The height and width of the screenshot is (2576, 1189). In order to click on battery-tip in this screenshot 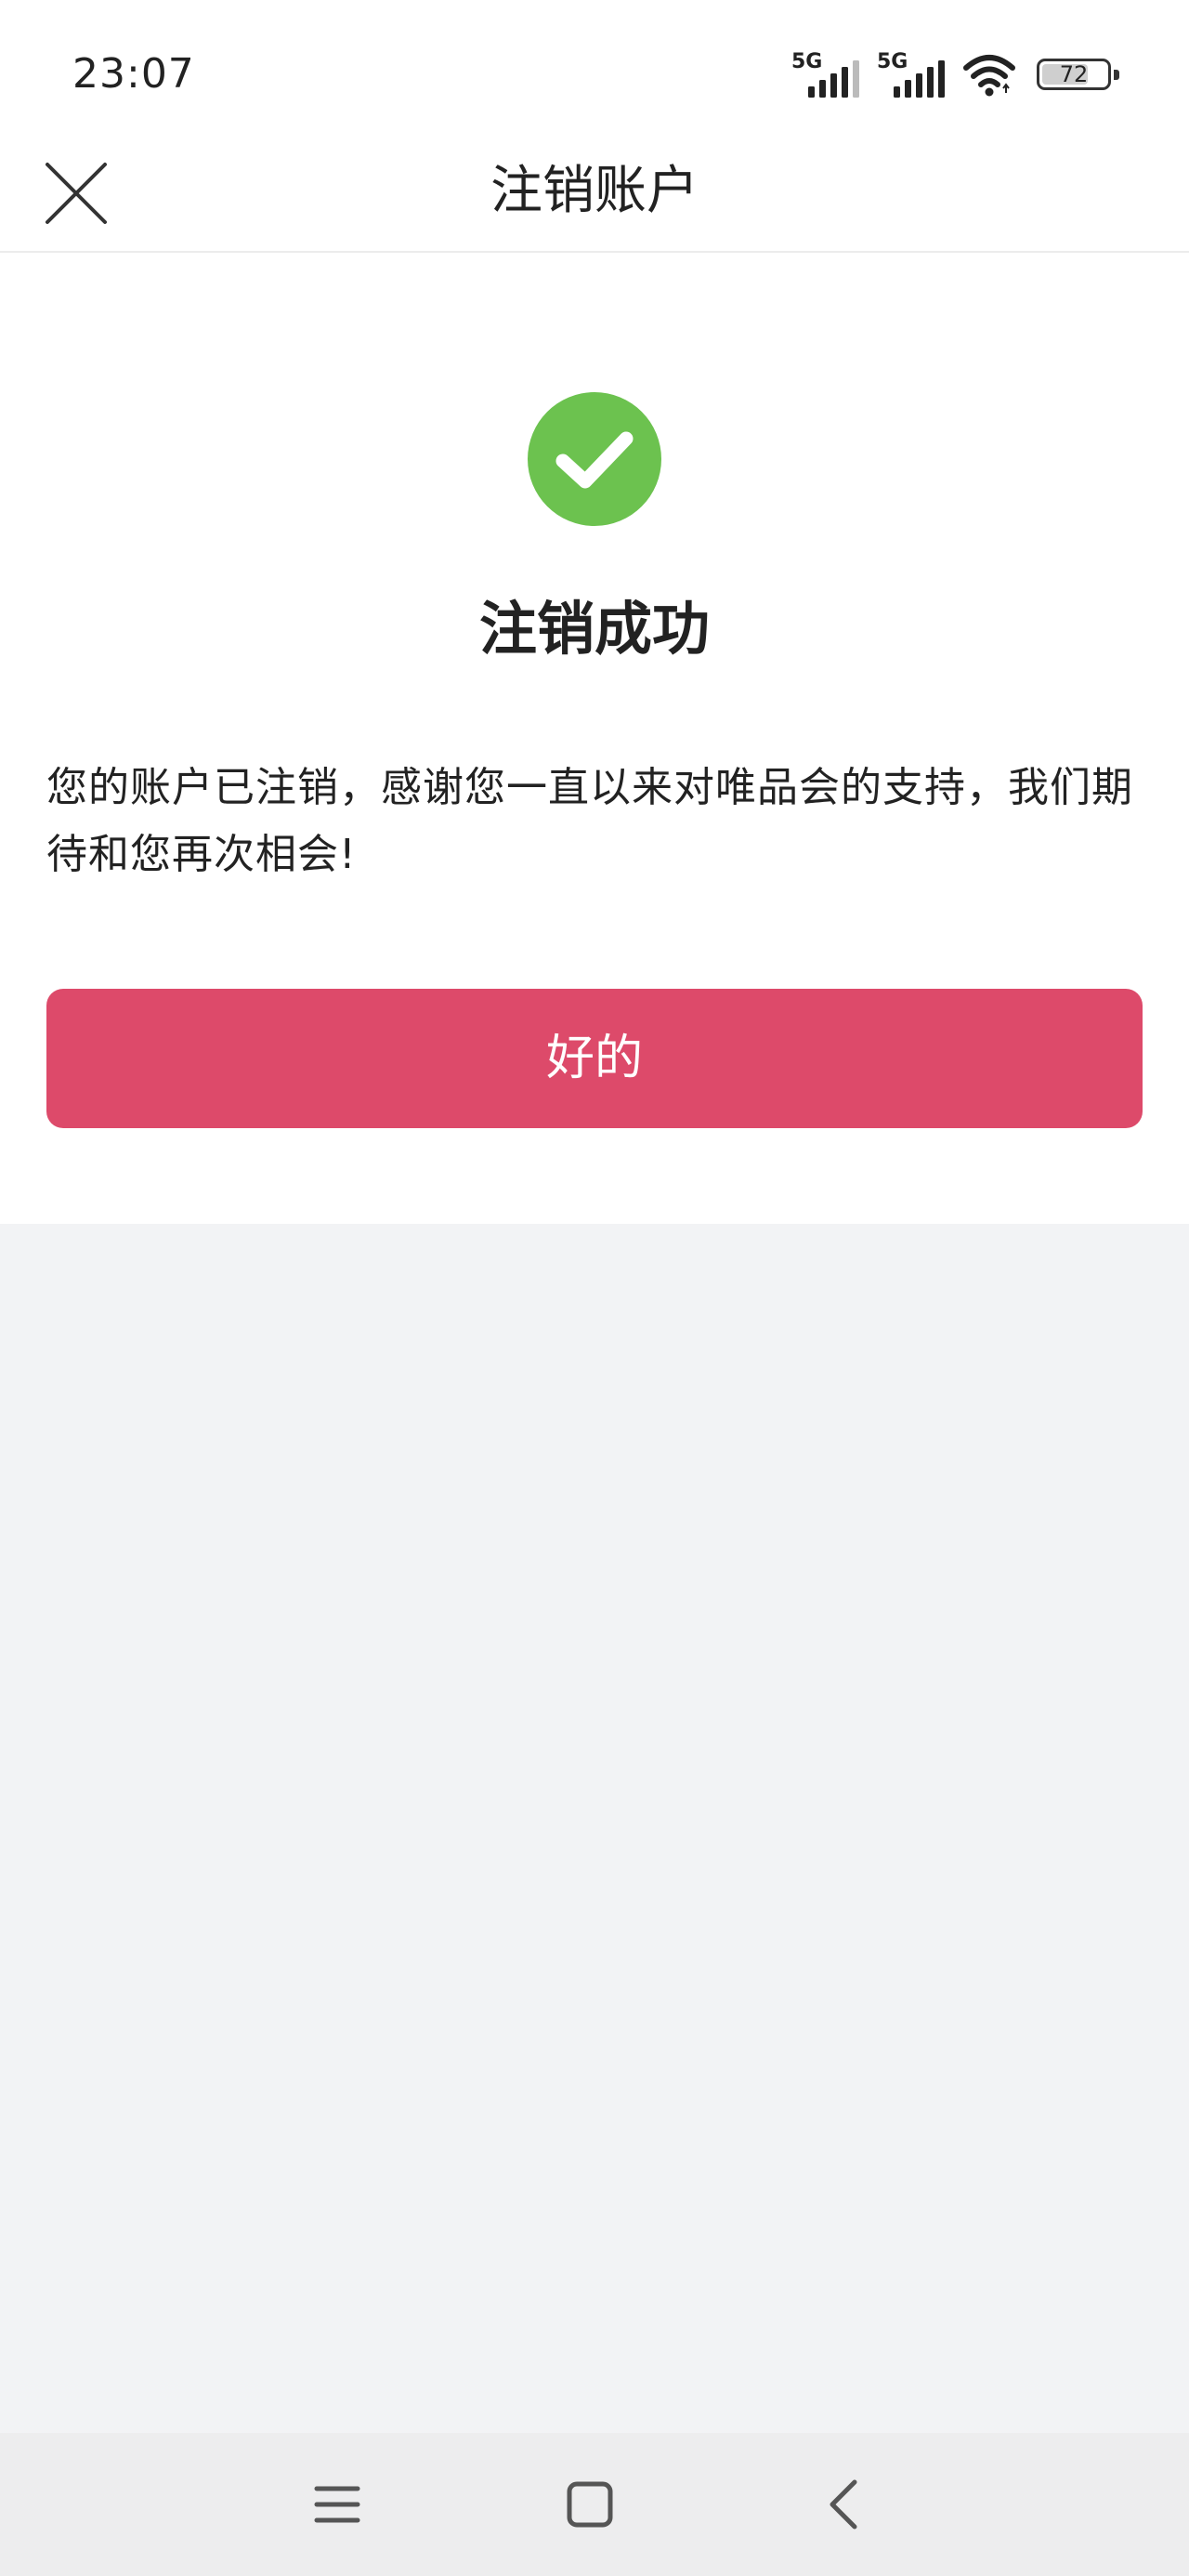, I will do `click(1116, 75)`.